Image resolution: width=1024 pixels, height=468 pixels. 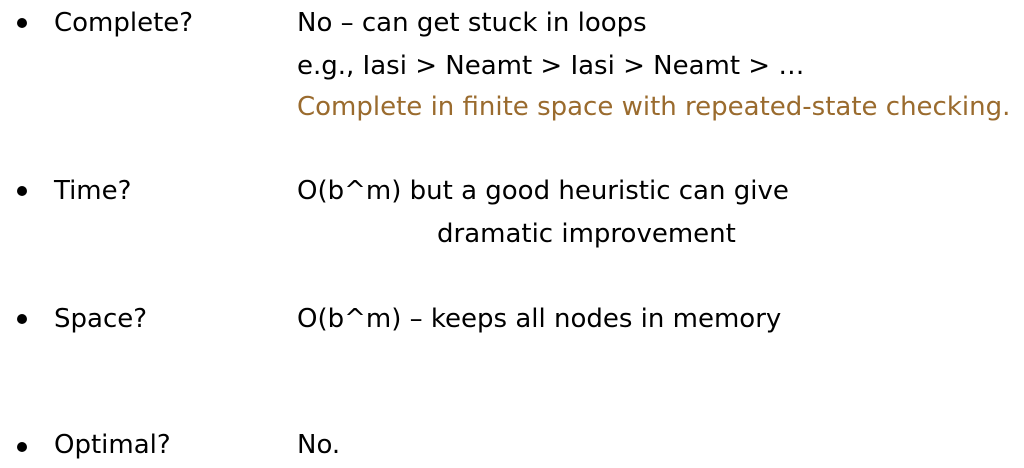 What do you see at coordinates (93, 191) in the screenshot?
I see `property-label-time: Time?` at bounding box center [93, 191].